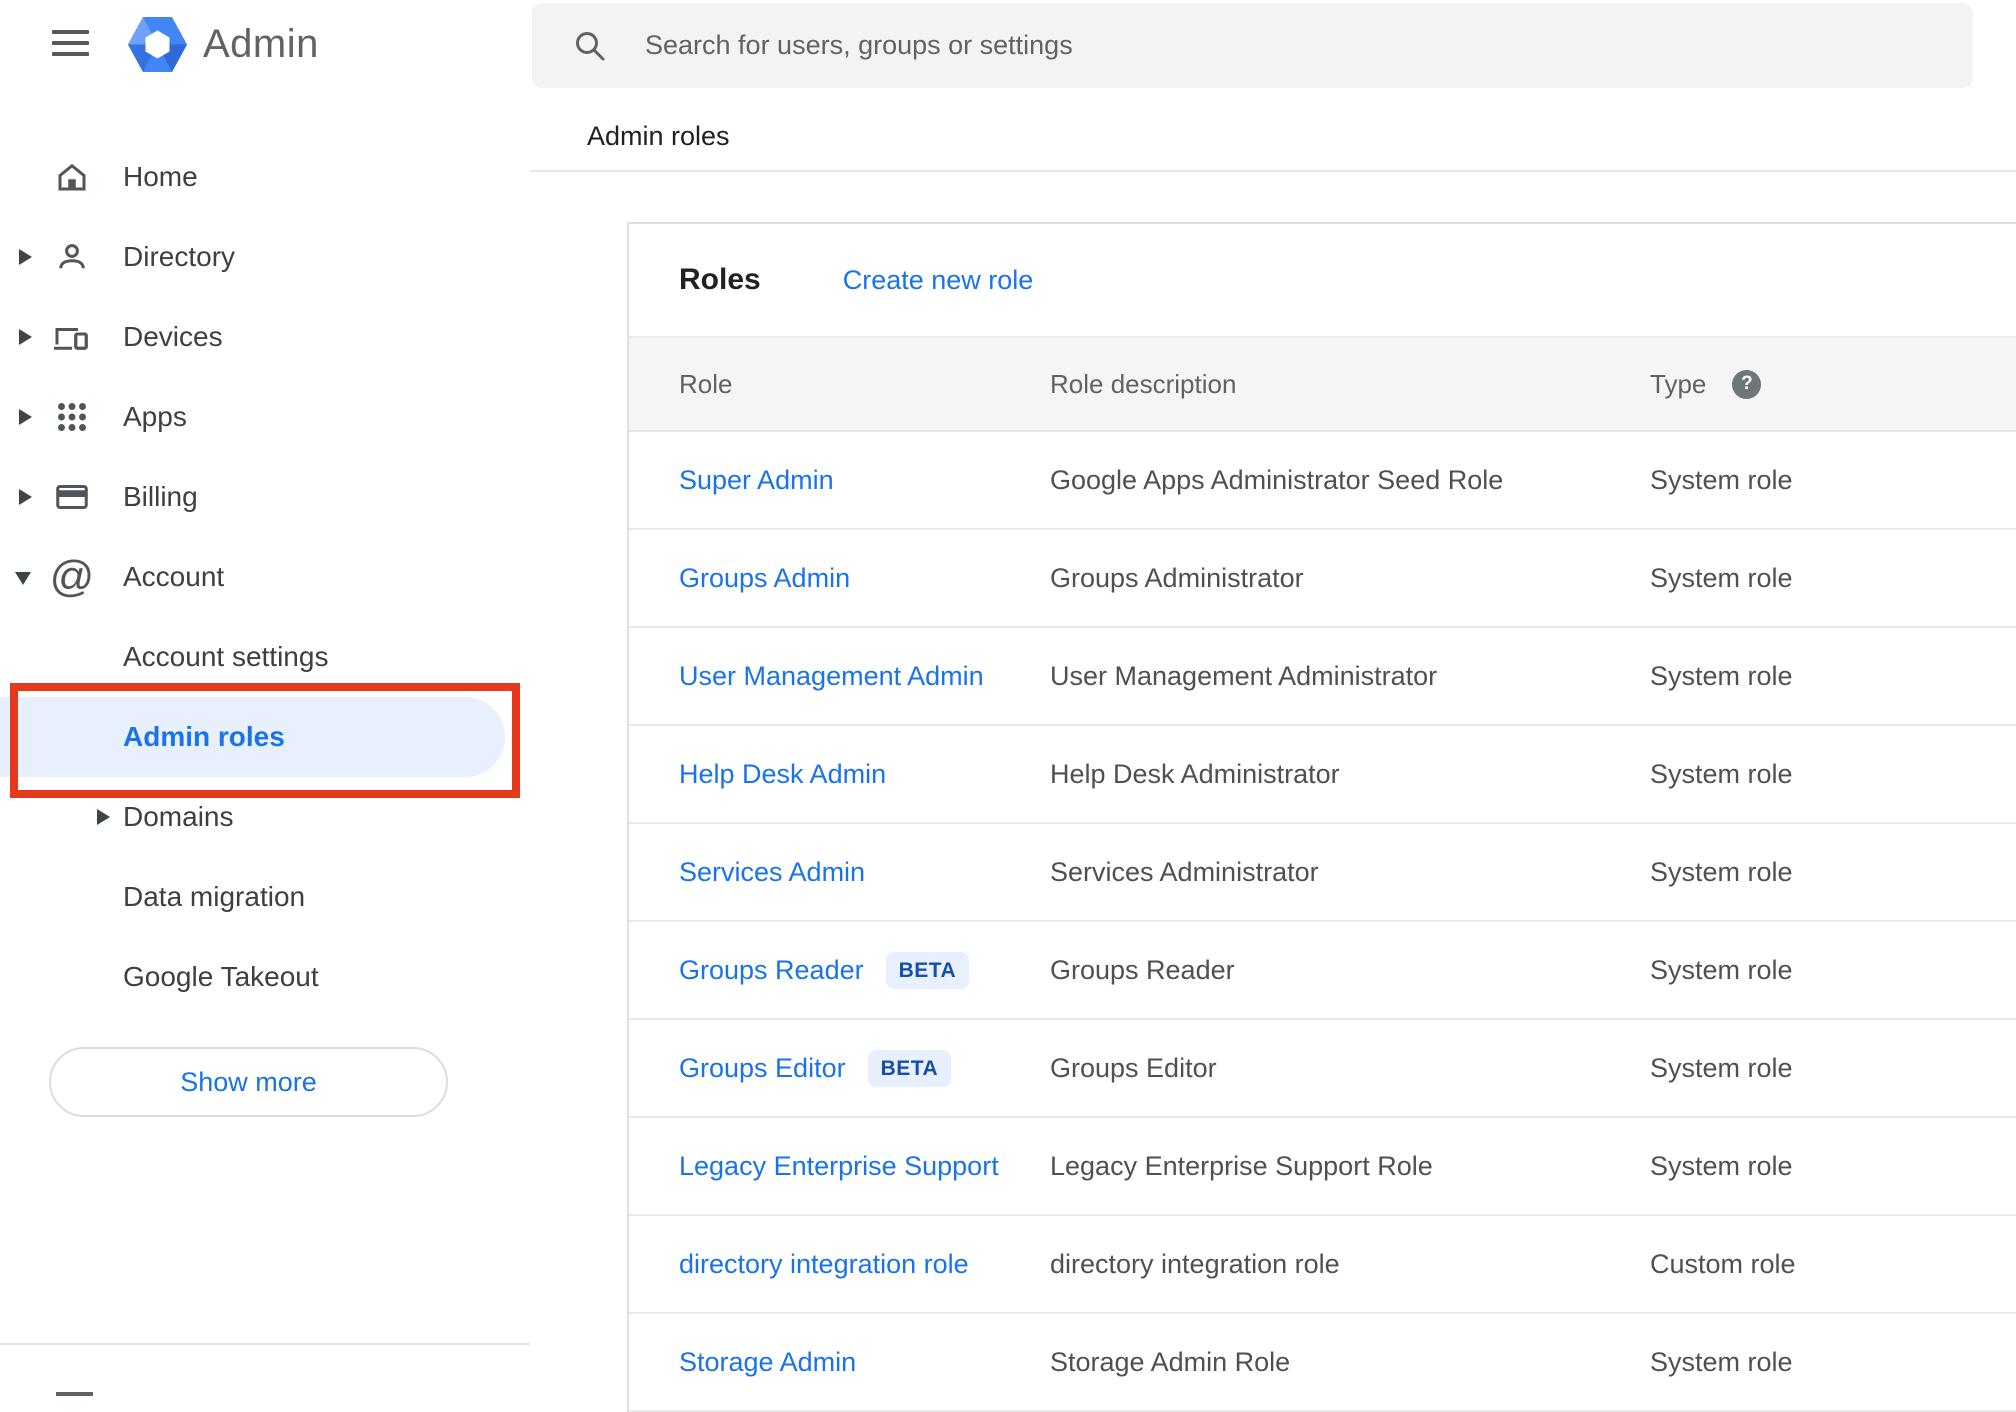 The height and width of the screenshot is (1412, 2016). What do you see at coordinates (864, 480) in the screenshot?
I see `role-cell: Super Admin` at bounding box center [864, 480].